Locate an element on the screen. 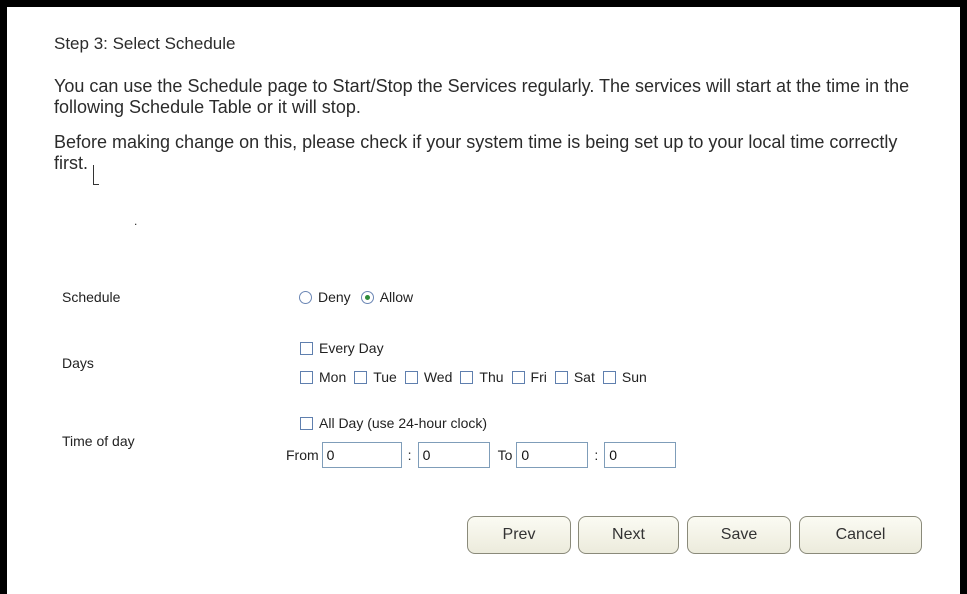  checkbox-tue is located at coordinates (361, 377).